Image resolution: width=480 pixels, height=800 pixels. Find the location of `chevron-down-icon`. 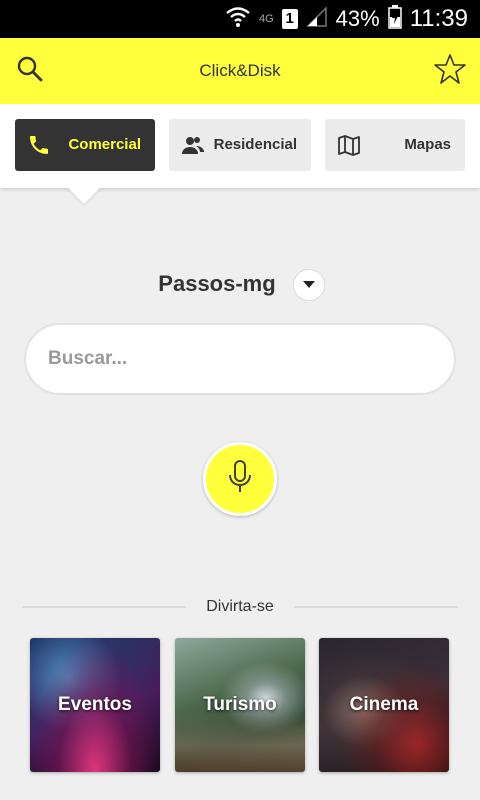

chevron-down-icon is located at coordinates (309, 285).